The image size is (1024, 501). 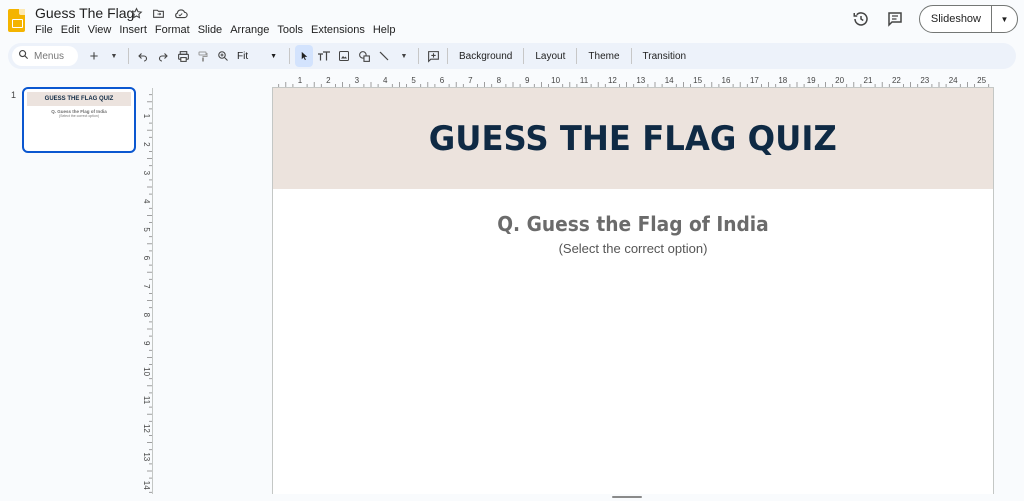 What do you see at coordinates (384, 56) in the screenshot?
I see `line-icon` at bounding box center [384, 56].